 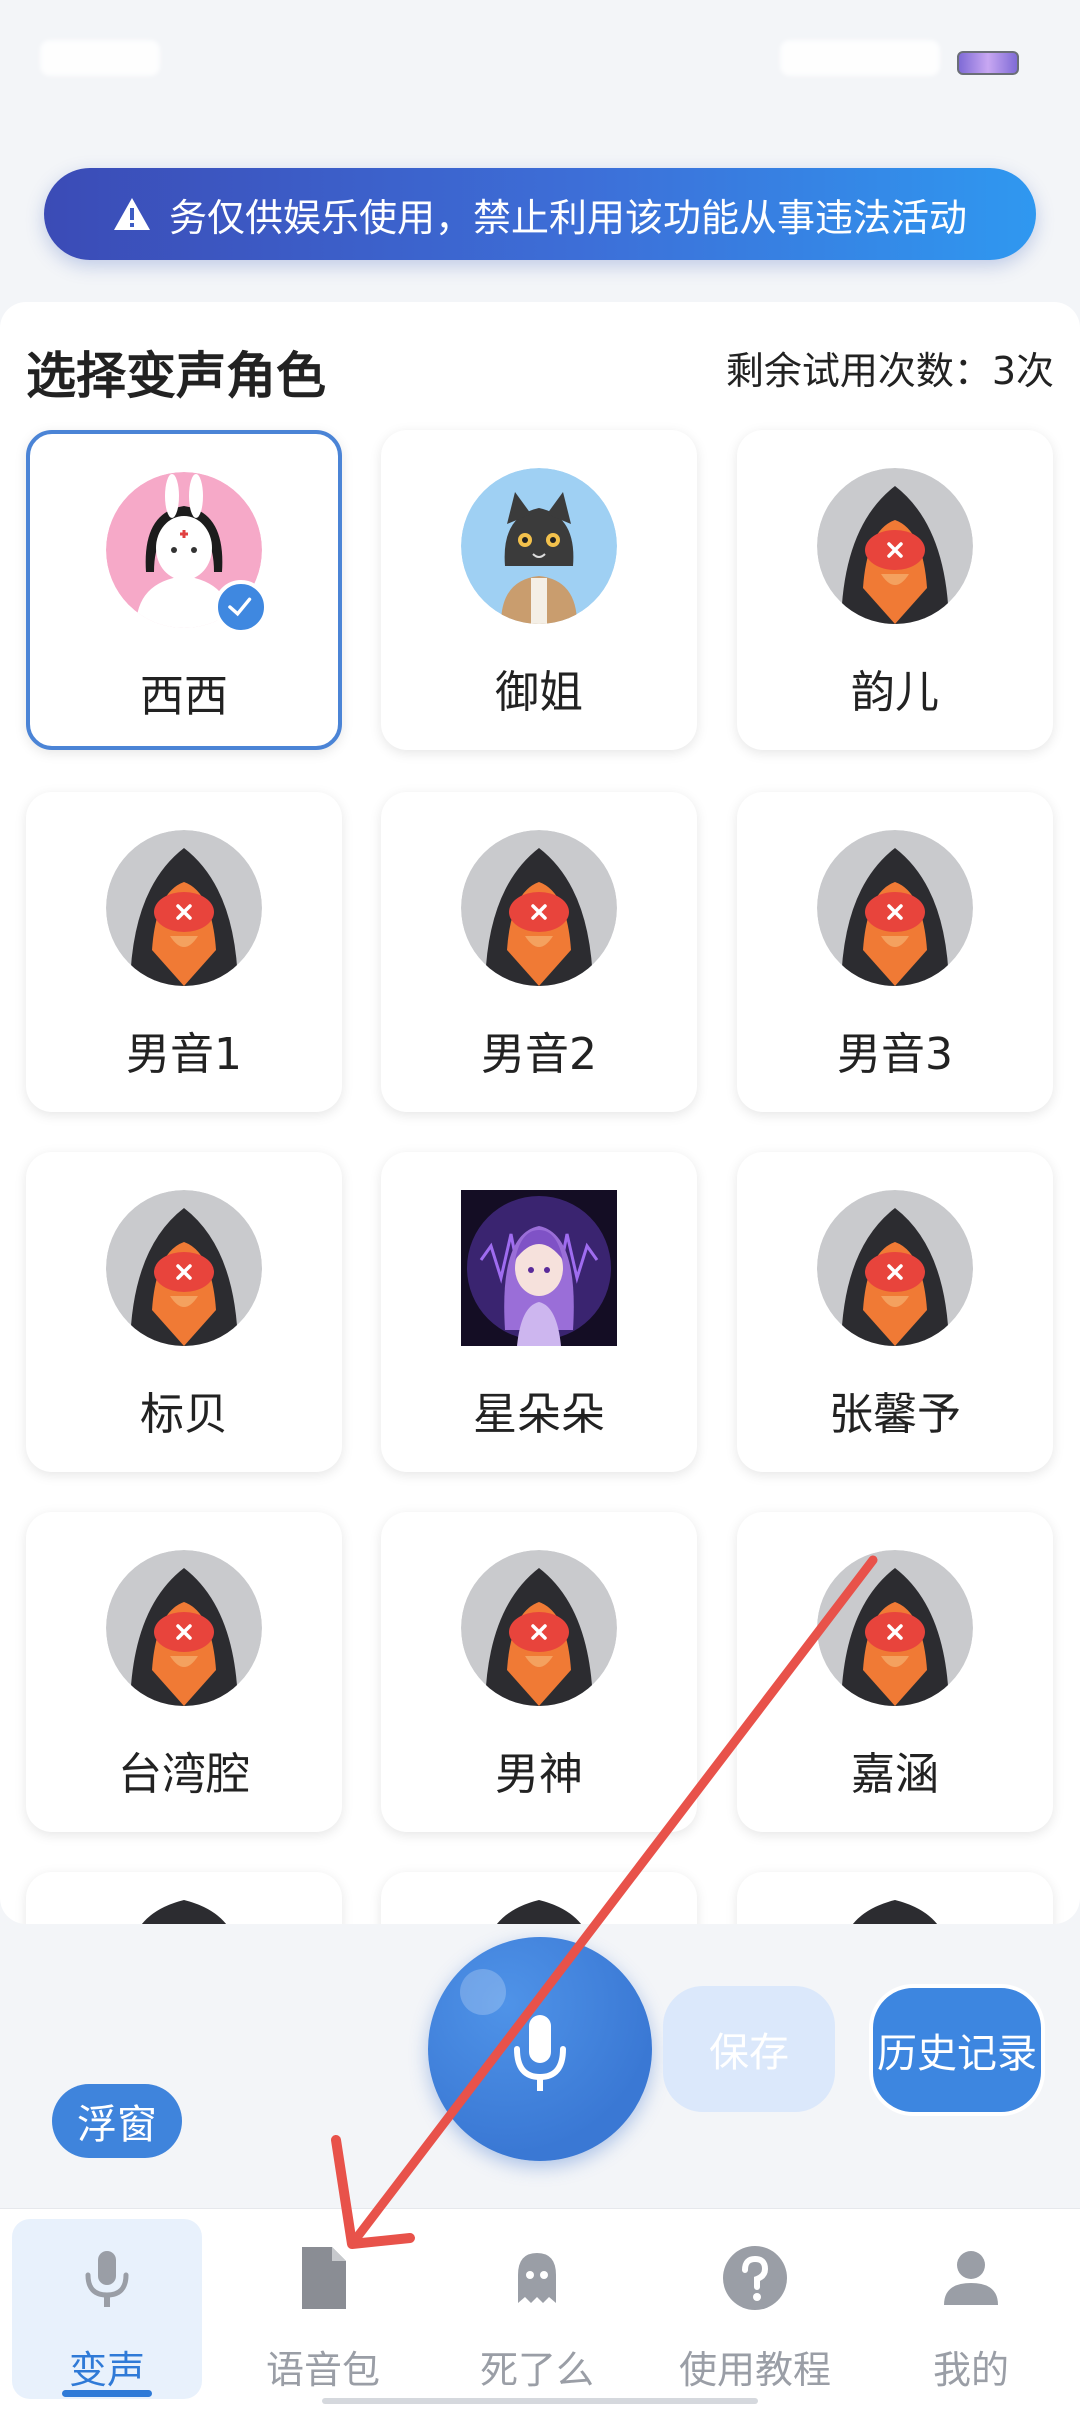 I want to click on voice-card-male1: 男音1, so click(x=184, y=952).